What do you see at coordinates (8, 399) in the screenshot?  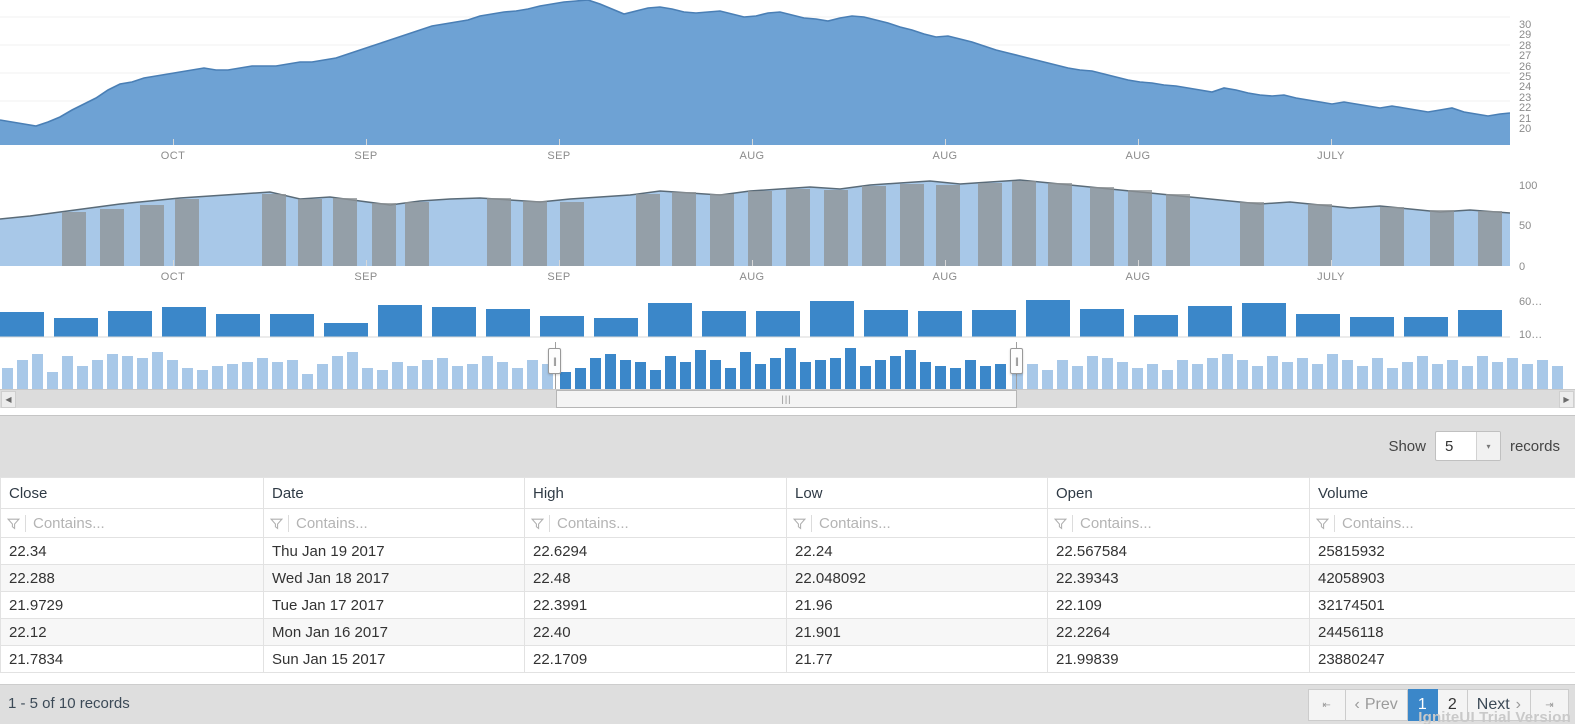 I see `scroll-left-arrow-icon: ◀` at bounding box center [8, 399].